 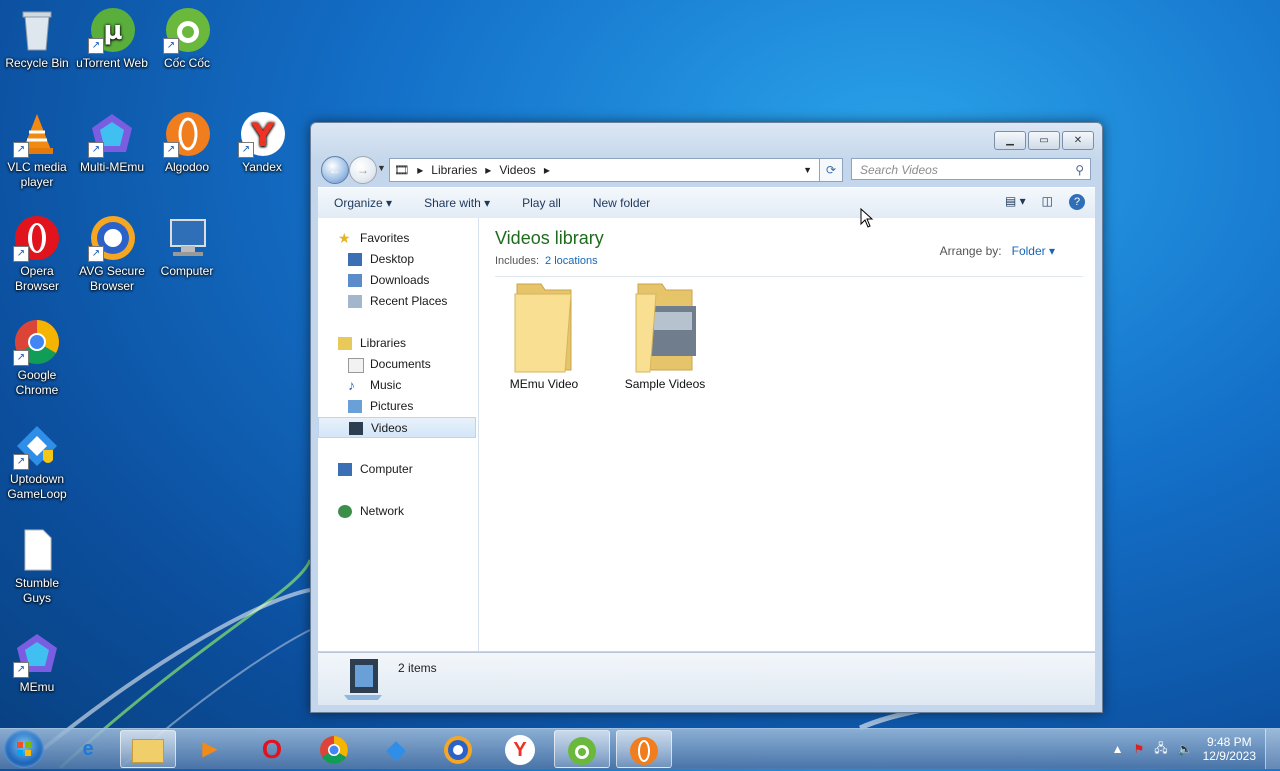 What do you see at coordinates (37, 654) in the screenshot?
I see `memu-icon: ↗` at bounding box center [37, 654].